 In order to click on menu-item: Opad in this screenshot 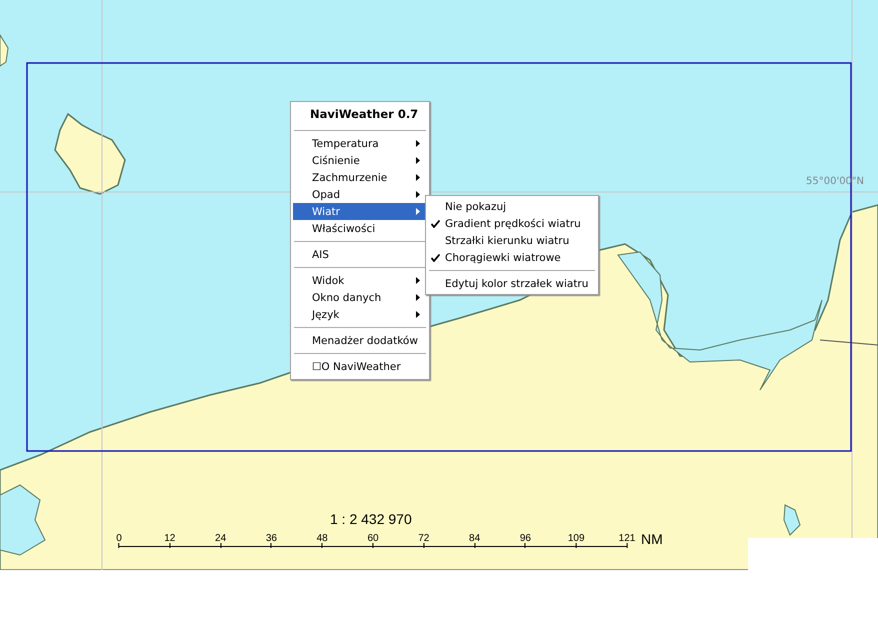, I will do `click(360, 194)`.